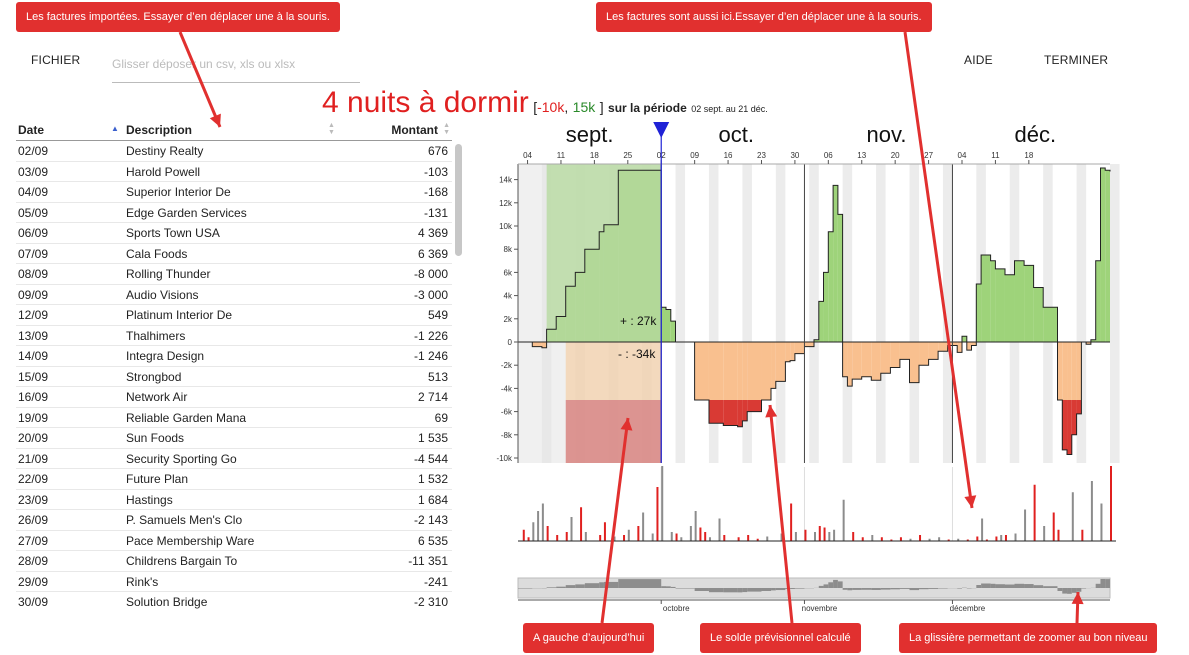  Describe the element at coordinates (234, 336) in the screenshot. I see `table-row: 13/09 Thalhimers -1 226` at that location.